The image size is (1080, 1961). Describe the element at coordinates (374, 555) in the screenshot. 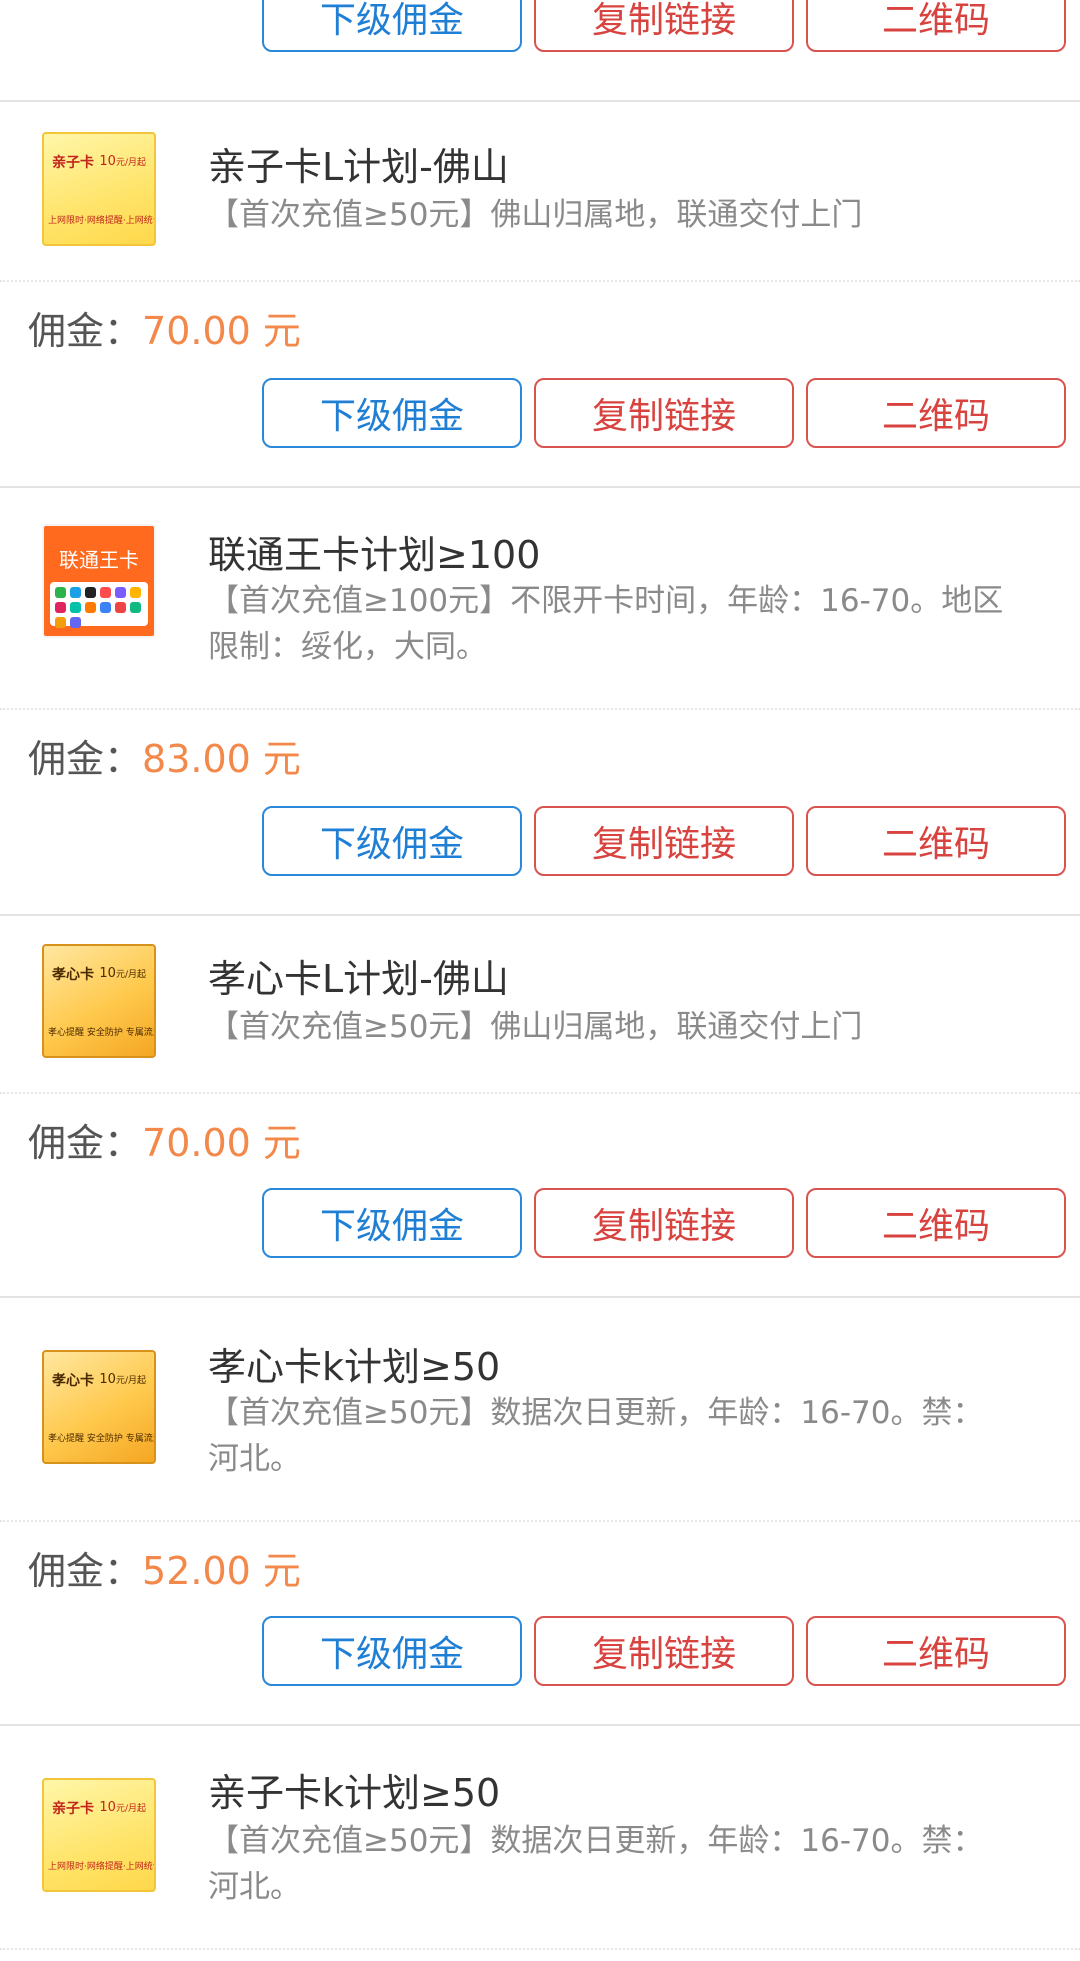

I see `product-name: 联通王卡计划≥100` at that location.